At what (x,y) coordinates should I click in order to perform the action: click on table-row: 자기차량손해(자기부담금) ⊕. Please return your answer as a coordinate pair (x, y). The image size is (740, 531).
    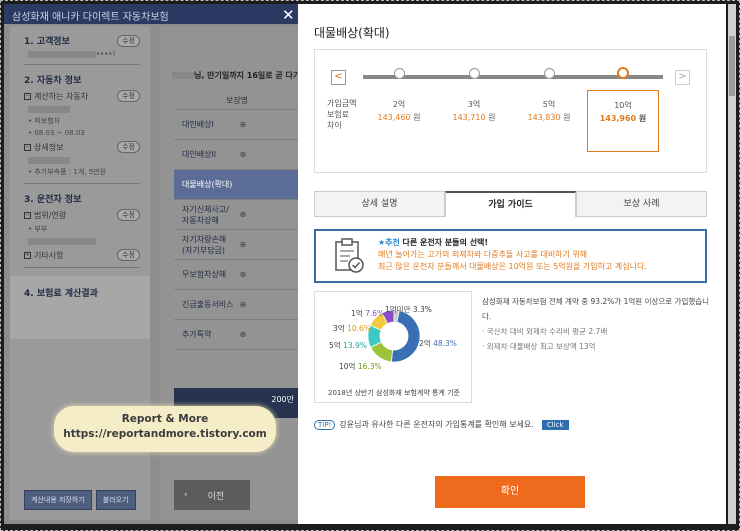
    Looking at the image, I should click on (236, 245).